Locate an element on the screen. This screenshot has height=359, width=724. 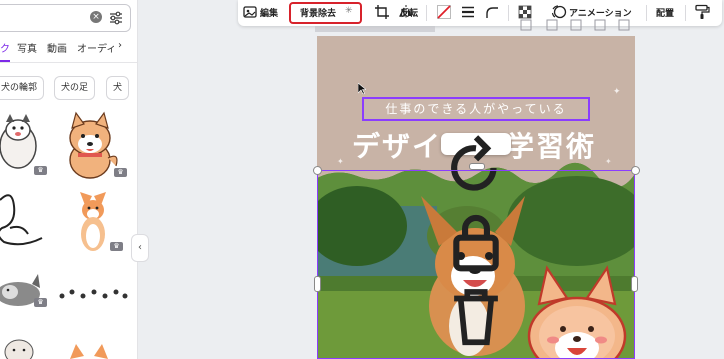
chip-dog: 犬 is located at coordinates (118, 88).